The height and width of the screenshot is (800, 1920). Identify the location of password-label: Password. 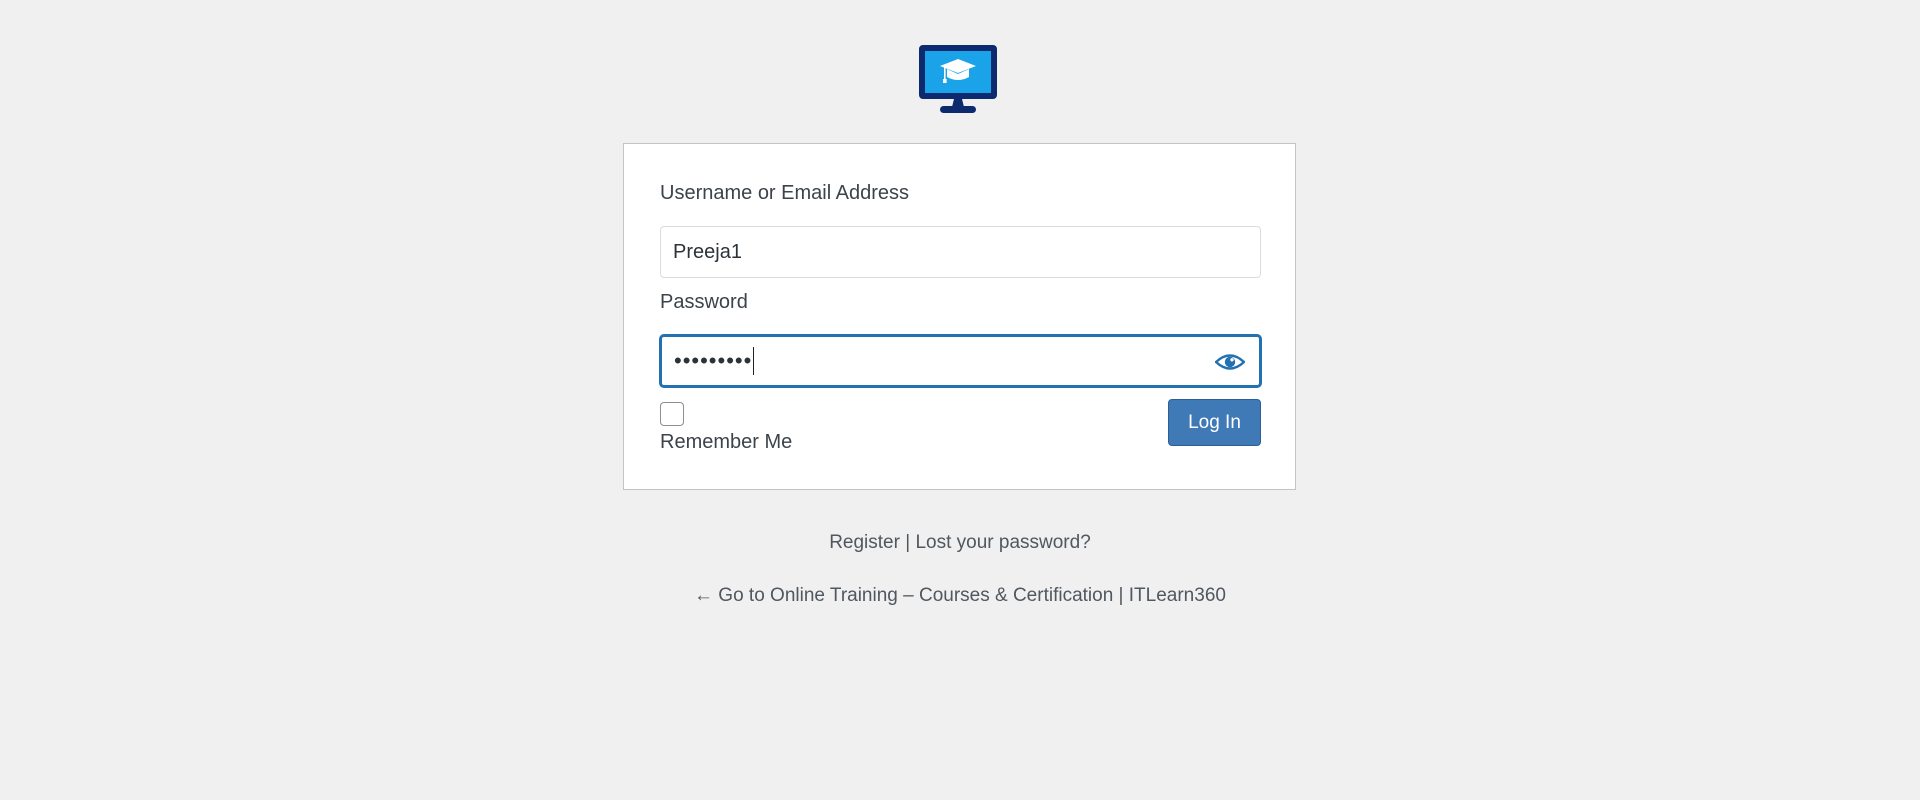
(704, 302).